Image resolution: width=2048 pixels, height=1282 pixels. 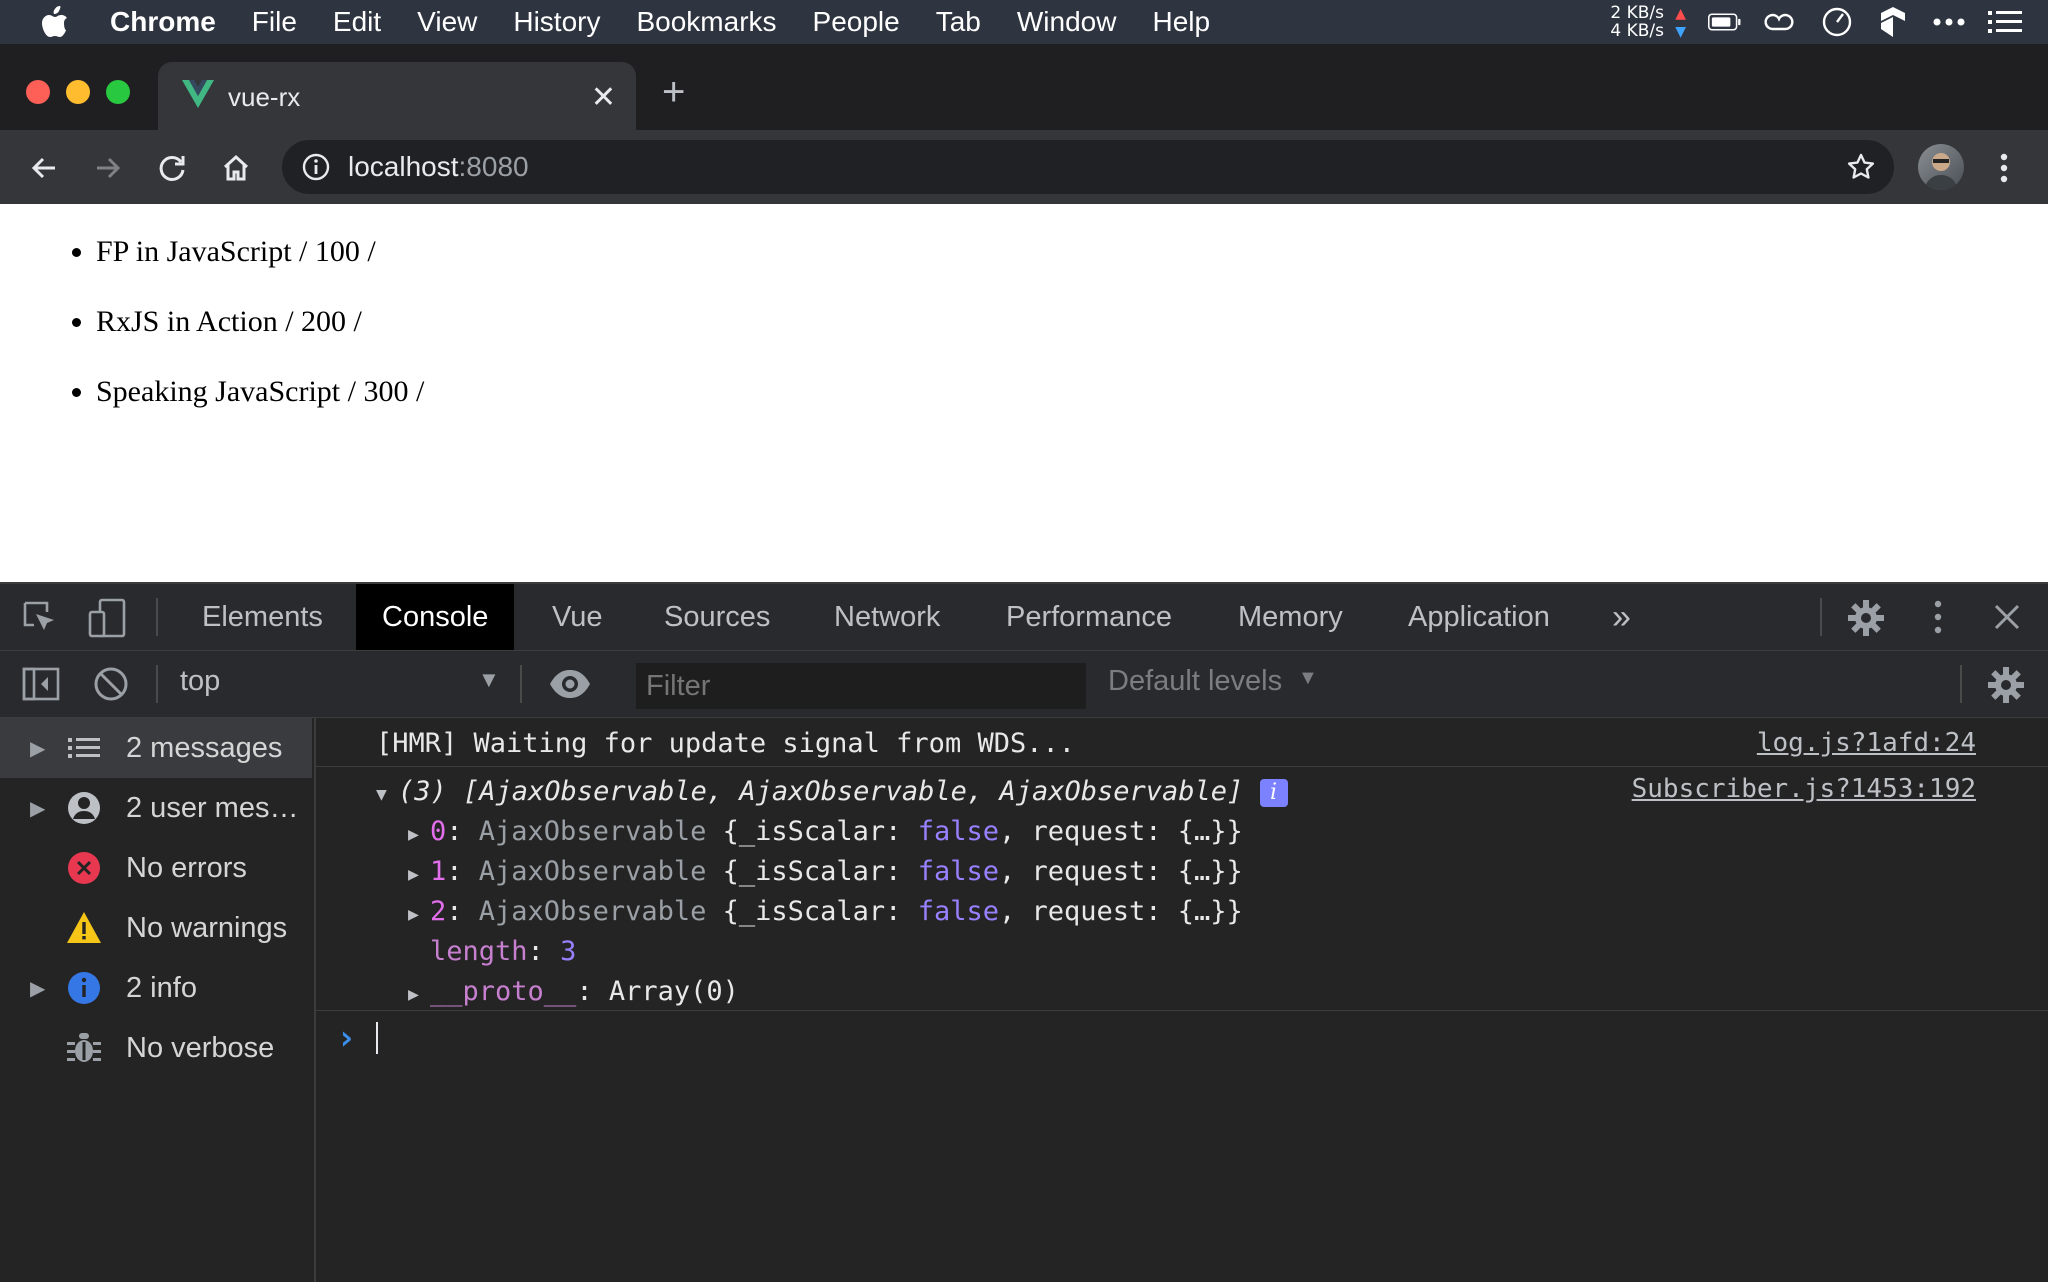 I want to click on back-button, so click(x=44, y=168).